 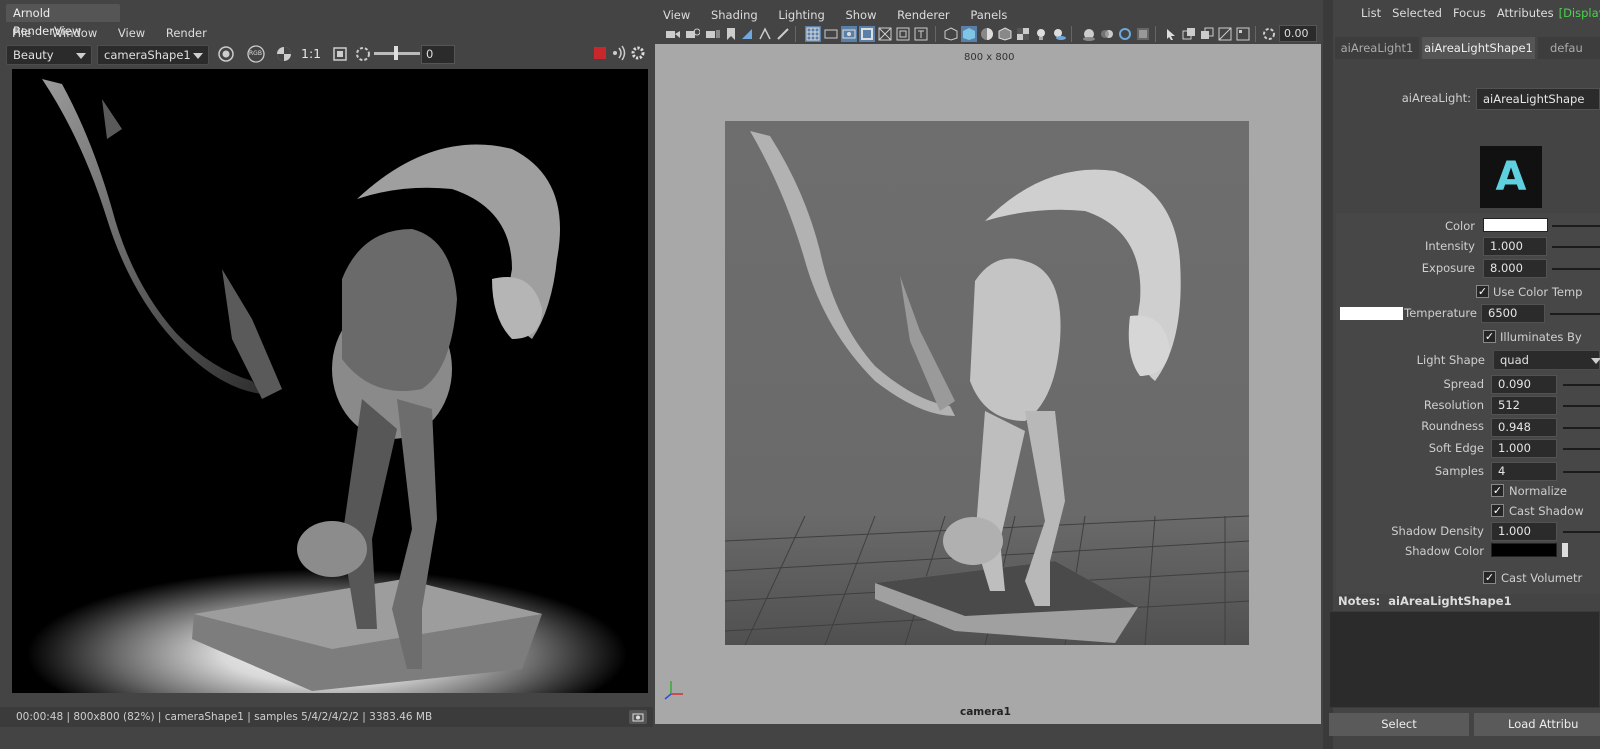 I want to click on motion-blur-icon, so click(x=1107, y=34).